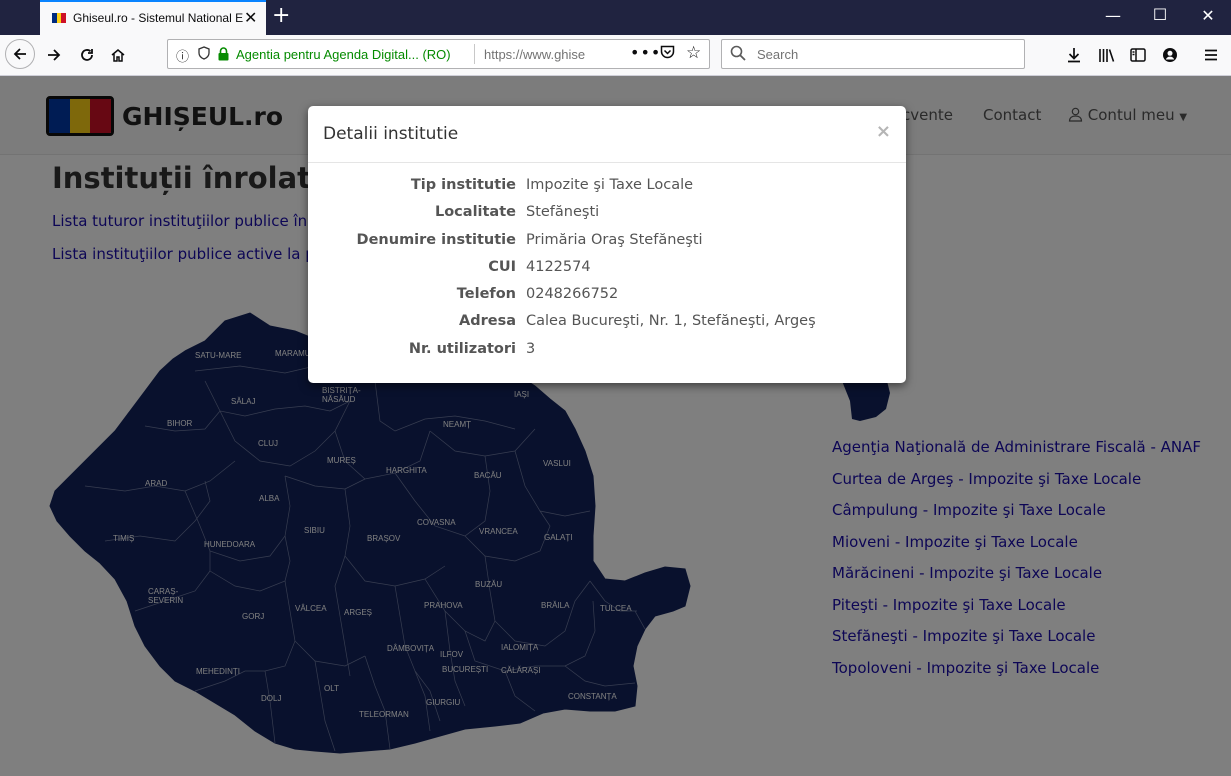 The height and width of the screenshot is (776, 1231). I want to click on active-tab: Ghiseul.ro - Sistemul National E ✕, so click(153, 17).